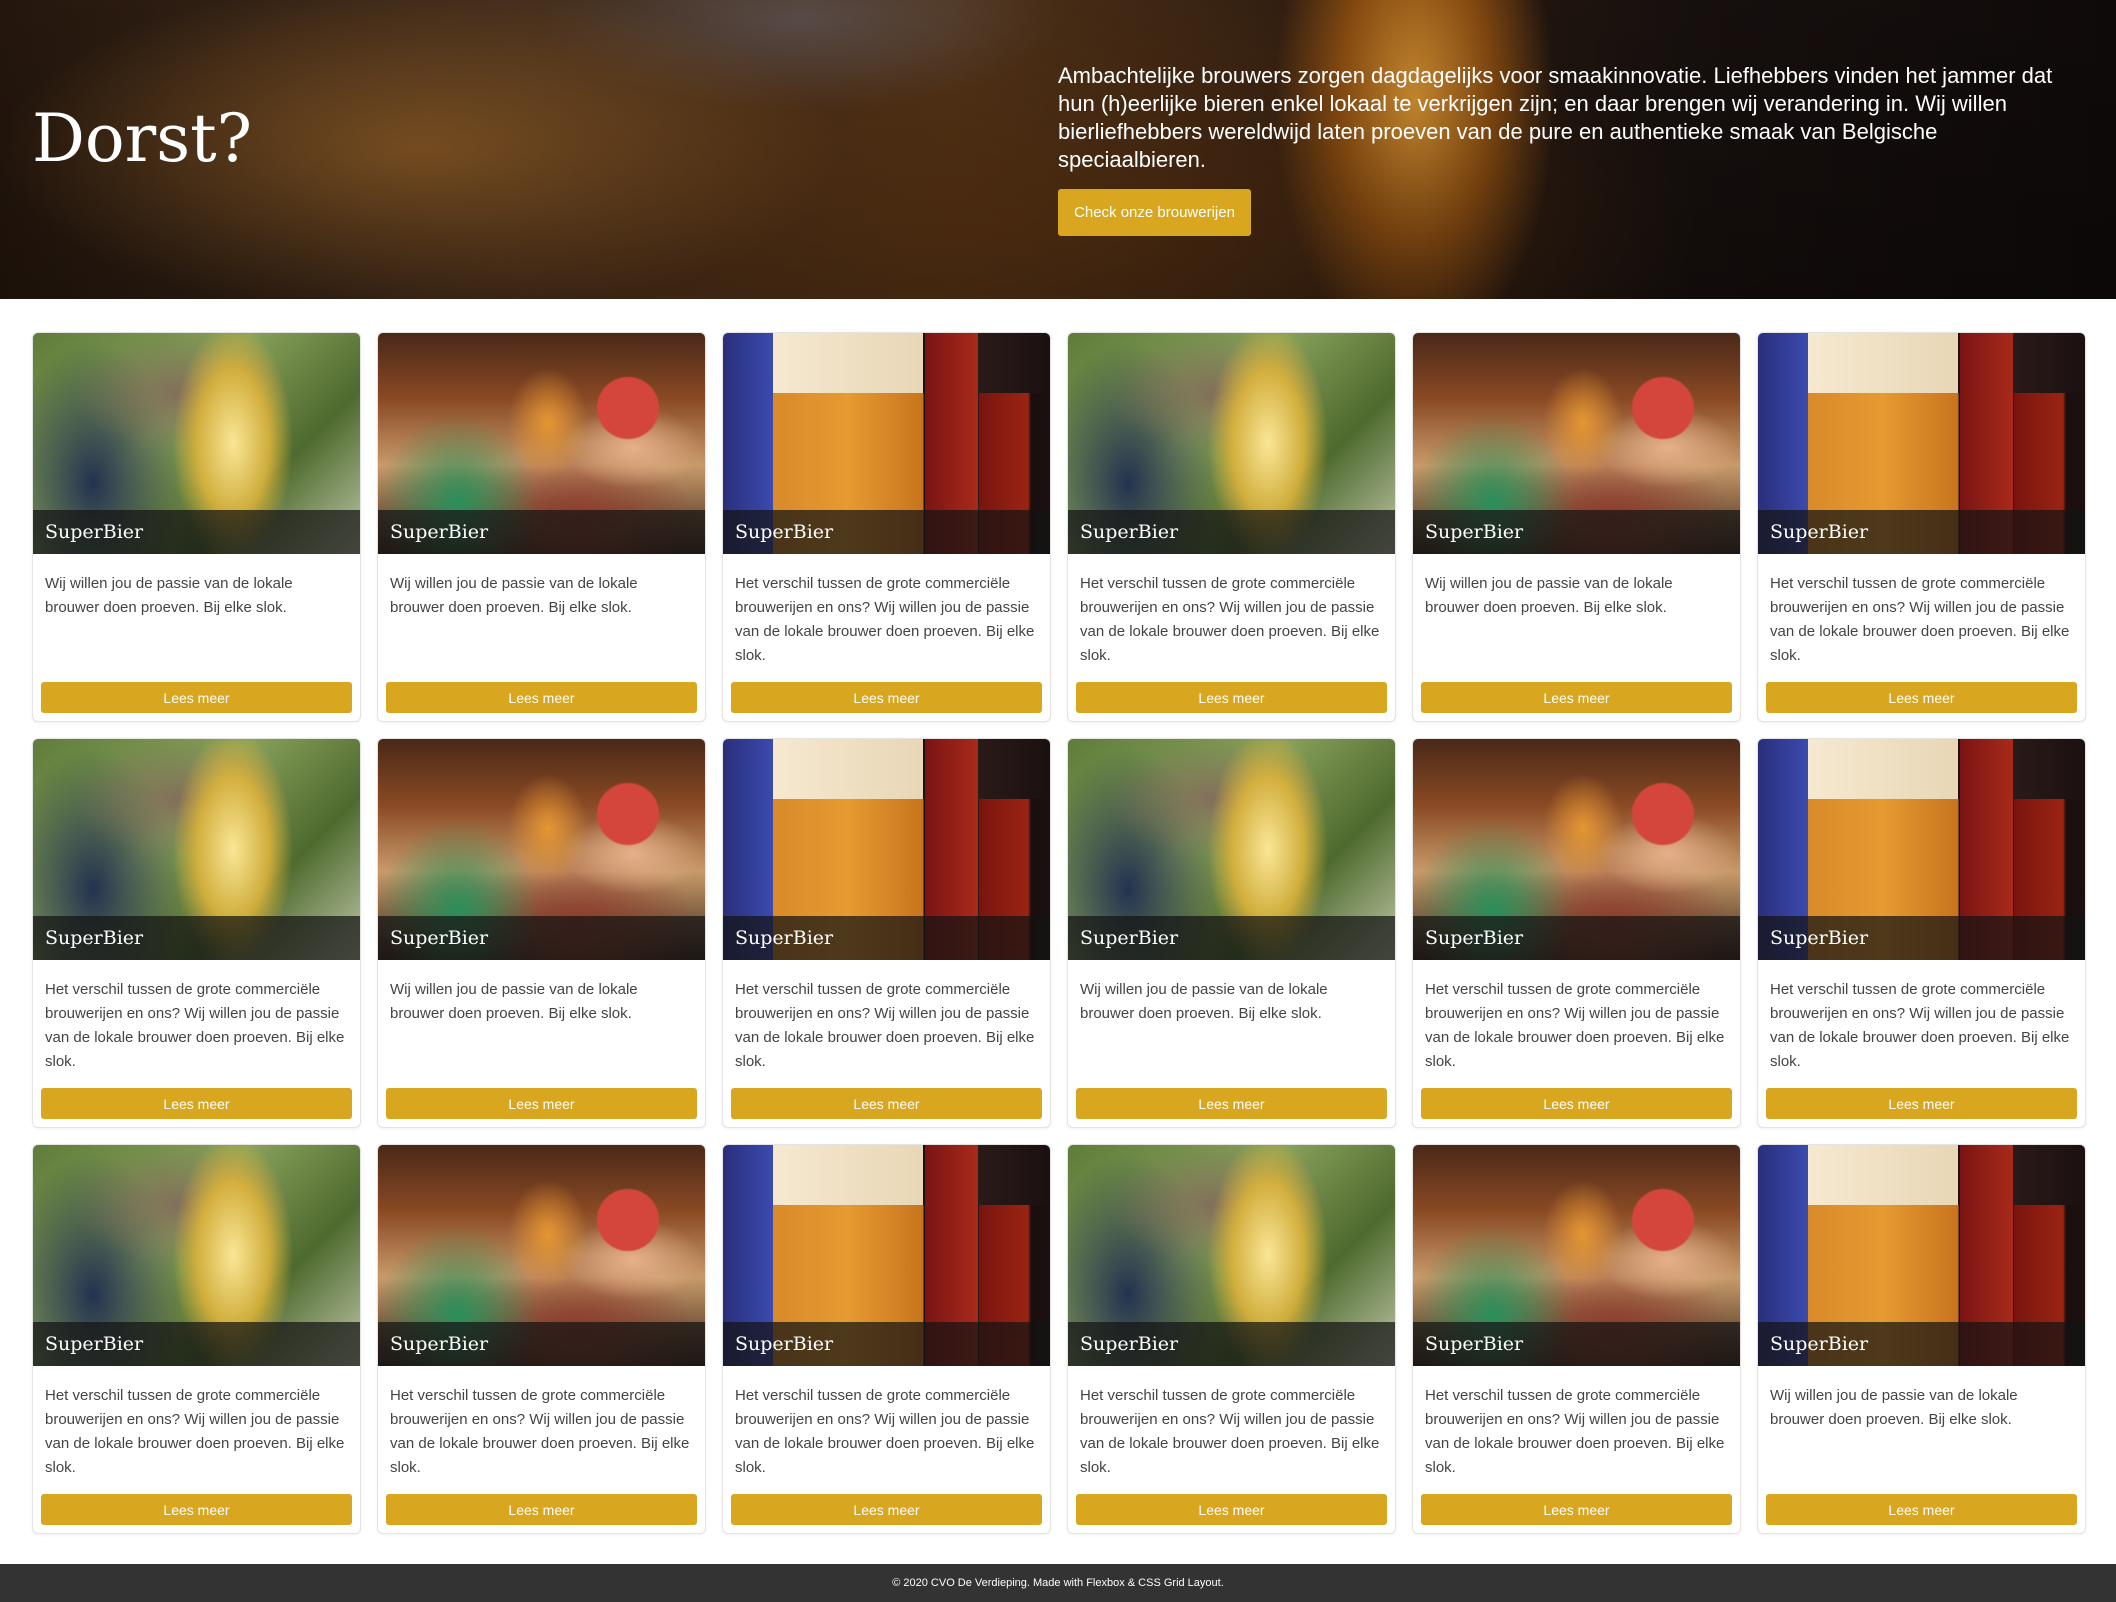  I want to click on check-breweries-button: Check onze brouwerijen, so click(1154, 212).